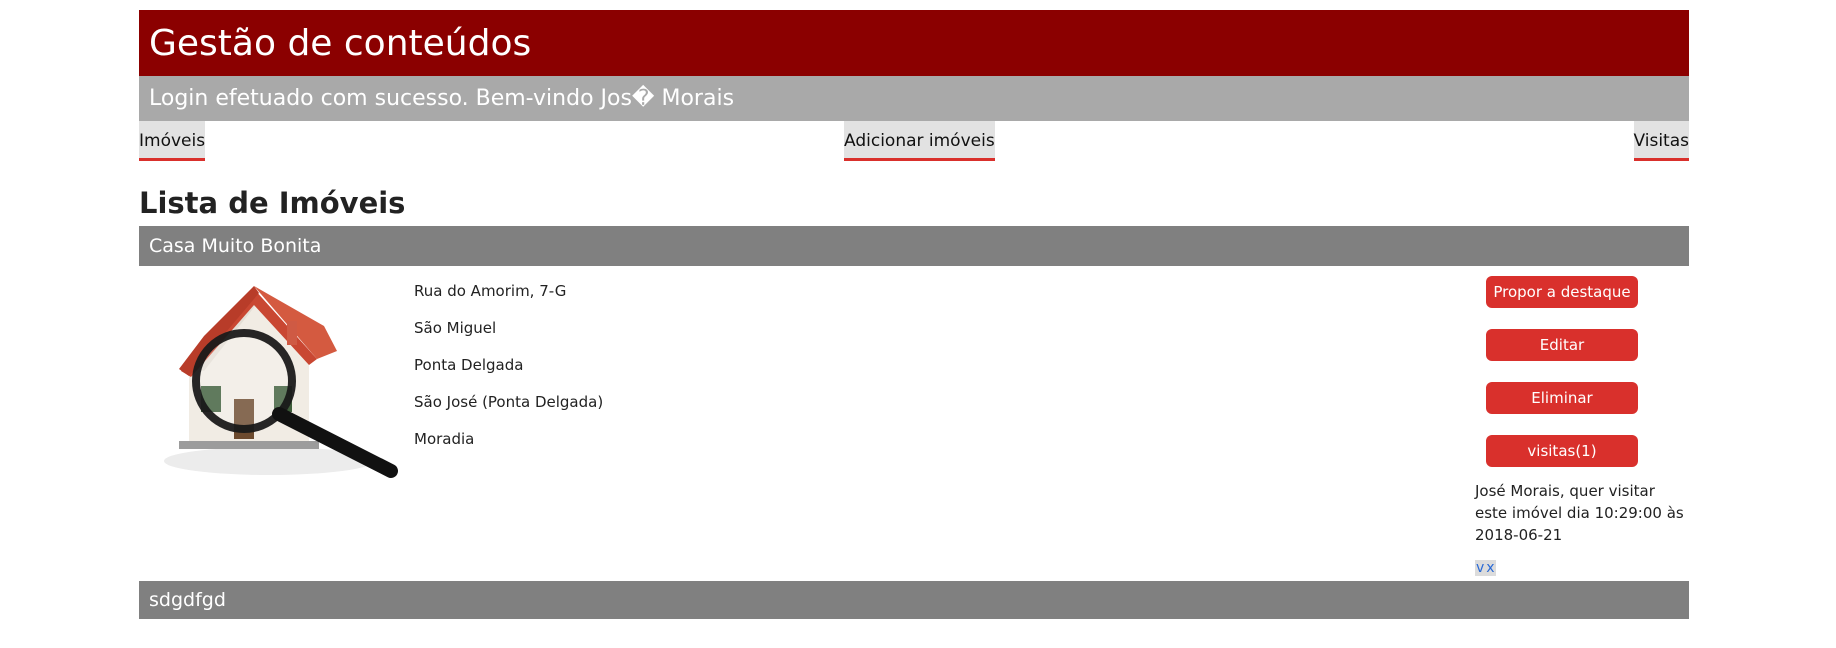 The height and width of the screenshot is (648, 1836). What do you see at coordinates (919, 141) in the screenshot?
I see `nav-adicionar-imoveis: Adicionar imóveis` at bounding box center [919, 141].